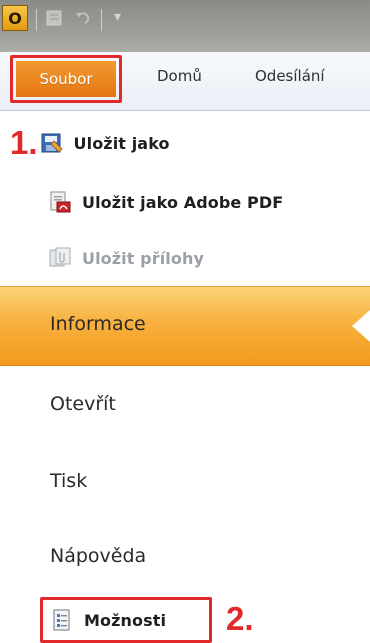 This screenshot has width=370, height=643. What do you see at coordinates (83, 18) in the screenshot?
I see `undo-icon` at bounding box center [83, 18].